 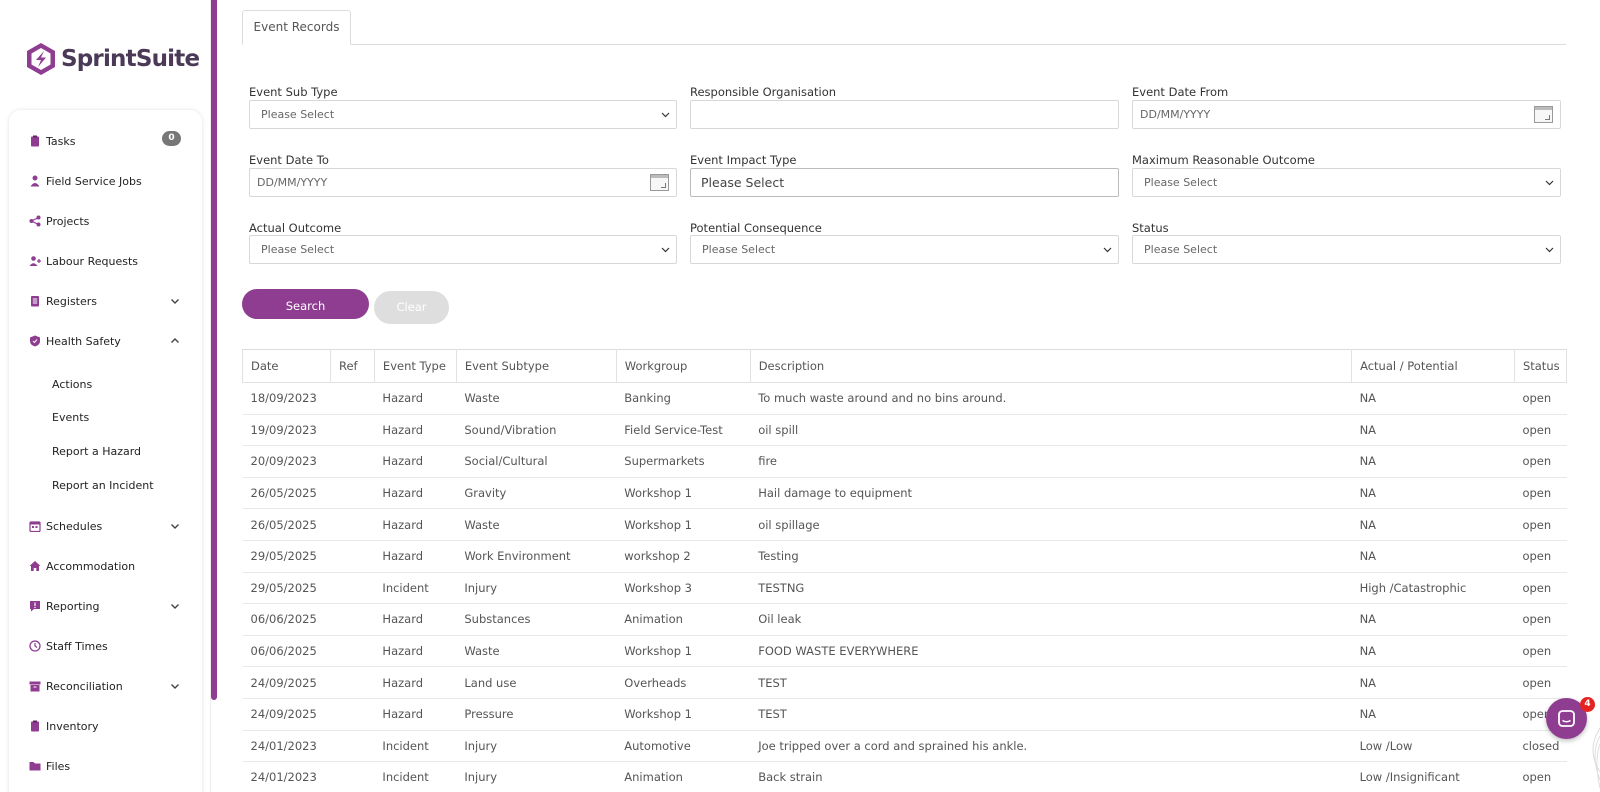 I want to click on sidebar-item-label: Registers, so click(x=72, y=301).